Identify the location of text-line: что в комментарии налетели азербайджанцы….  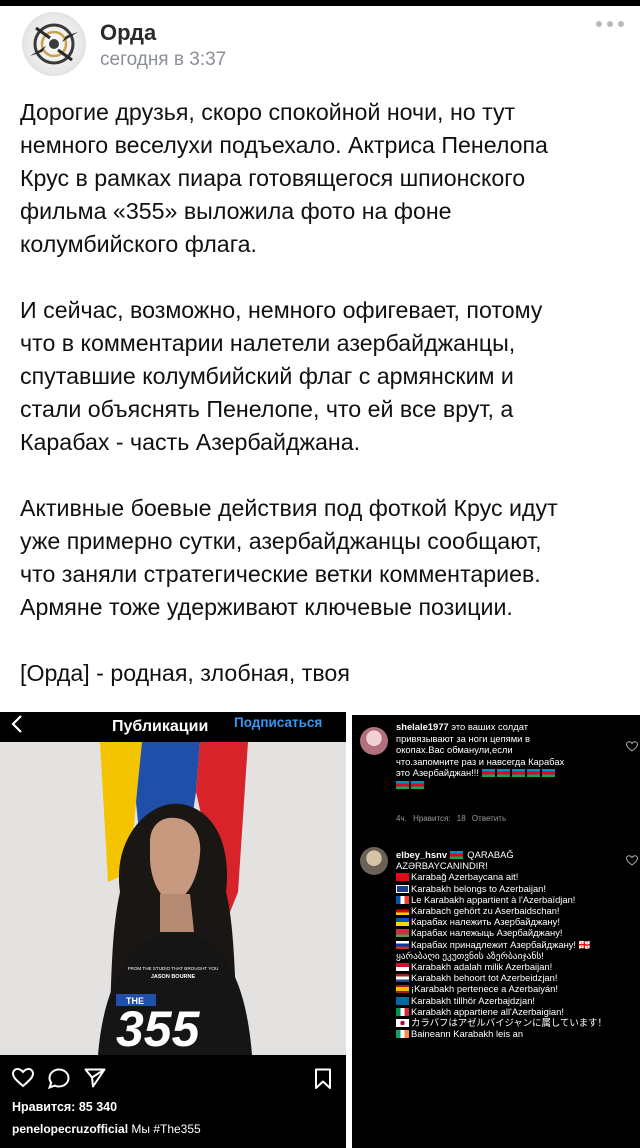
(268, 343).